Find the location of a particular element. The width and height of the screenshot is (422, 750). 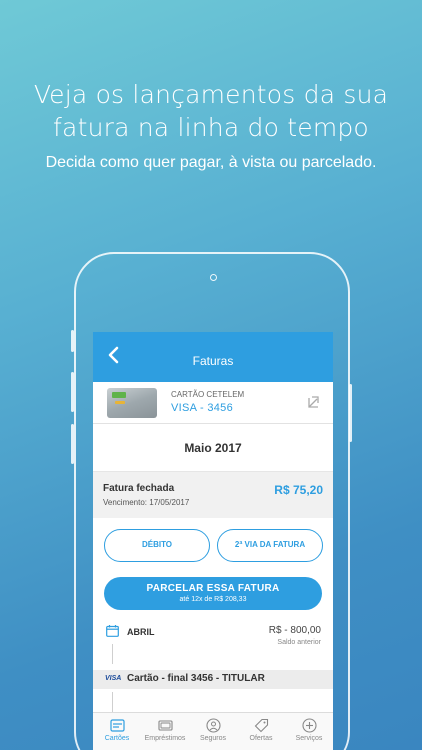

tab-label: Ofertas is located at coordinates (261, 738).